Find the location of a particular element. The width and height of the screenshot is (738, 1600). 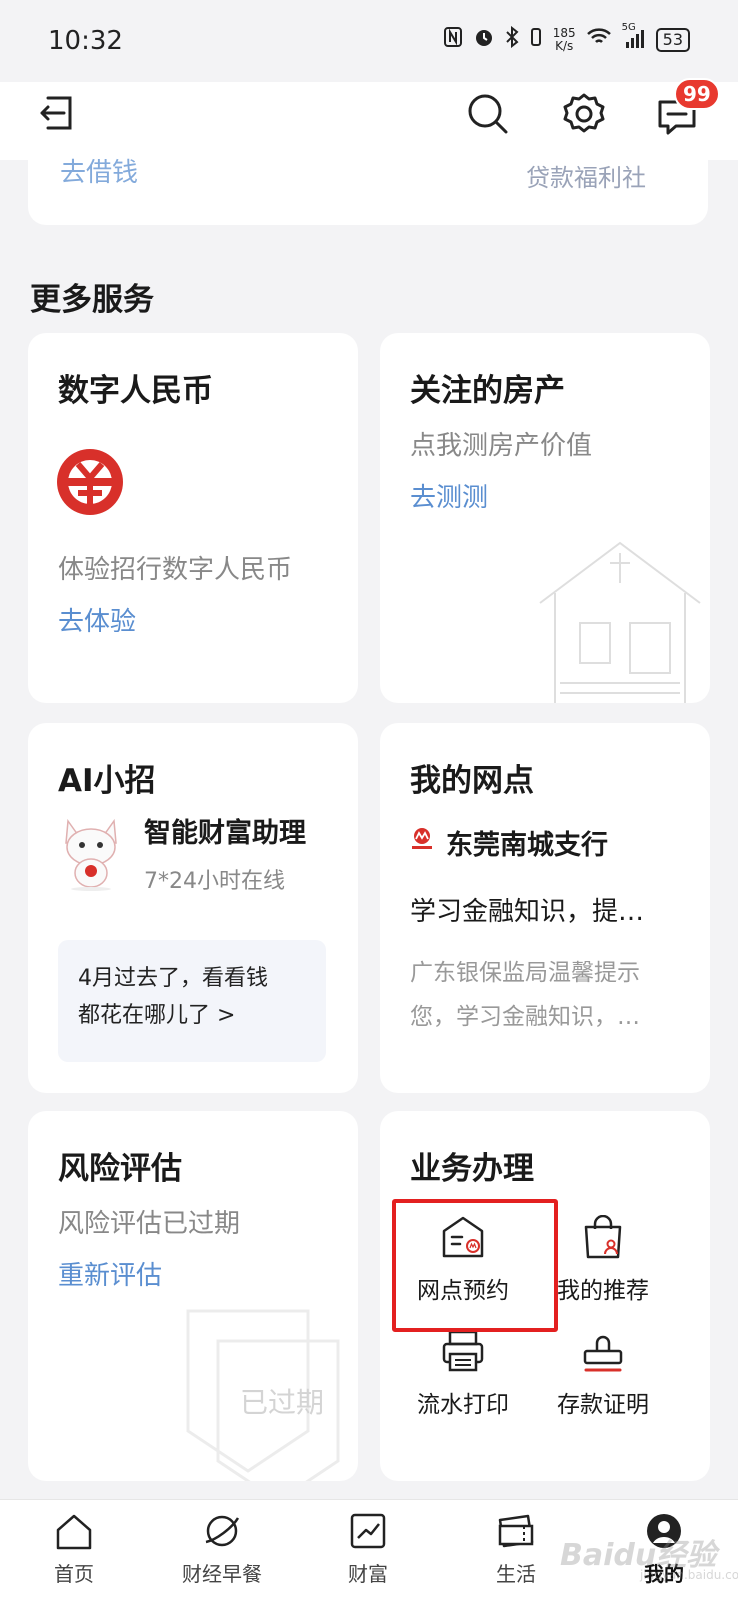

risk-reassess-link: 重新评估 is located at coordinates (110, 1273).